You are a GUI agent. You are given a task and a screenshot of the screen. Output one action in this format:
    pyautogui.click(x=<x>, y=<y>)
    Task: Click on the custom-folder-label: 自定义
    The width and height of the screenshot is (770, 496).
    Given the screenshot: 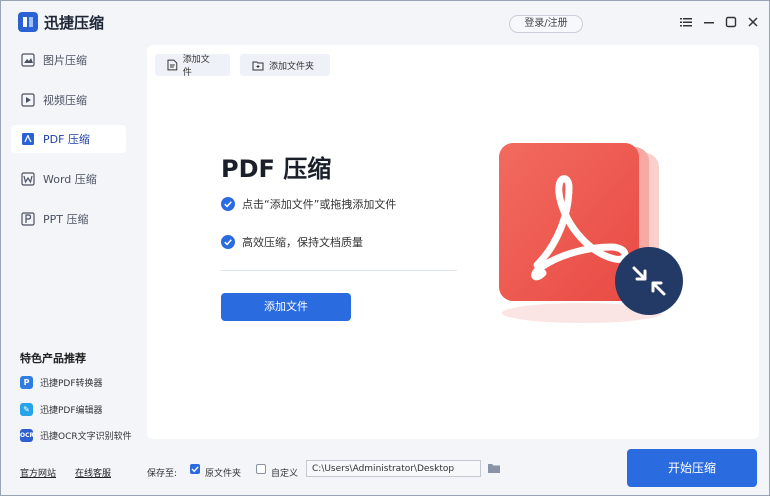 What is the action you would take?
    pyautogui.click(x=285, y=474)
    